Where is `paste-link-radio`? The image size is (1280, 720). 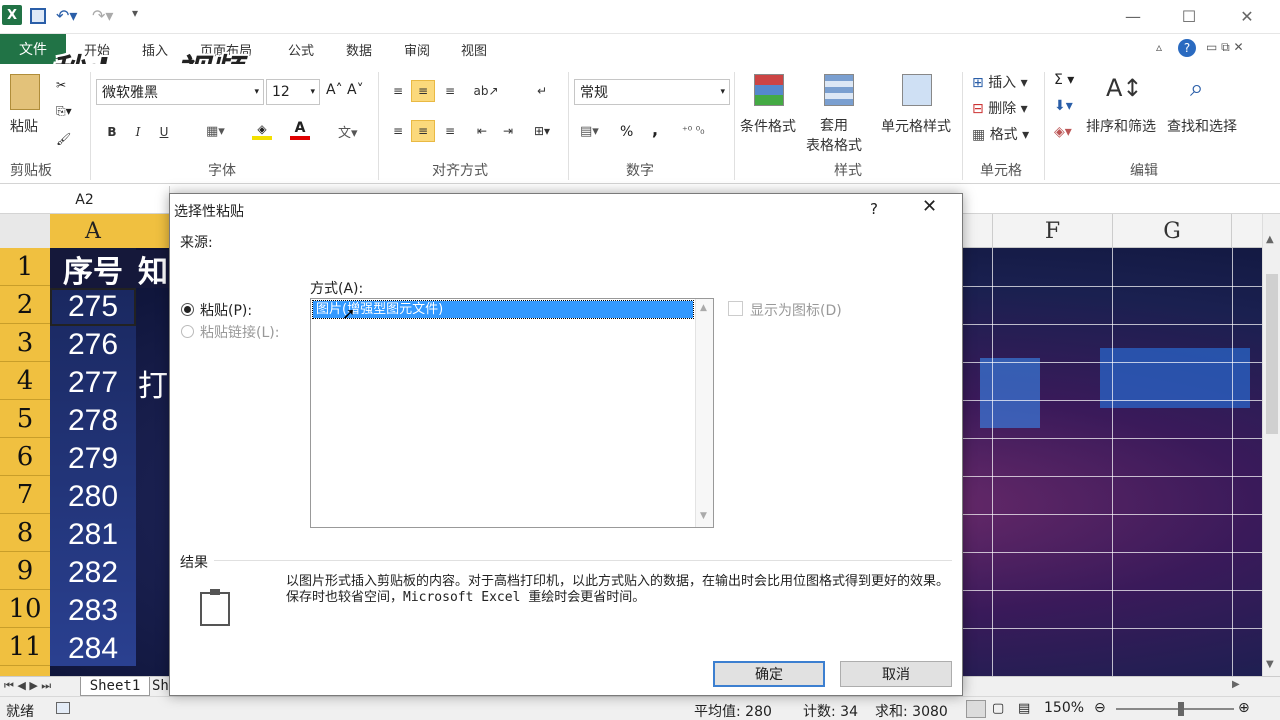 paste-link-radio is located at coordinates (187, 331).